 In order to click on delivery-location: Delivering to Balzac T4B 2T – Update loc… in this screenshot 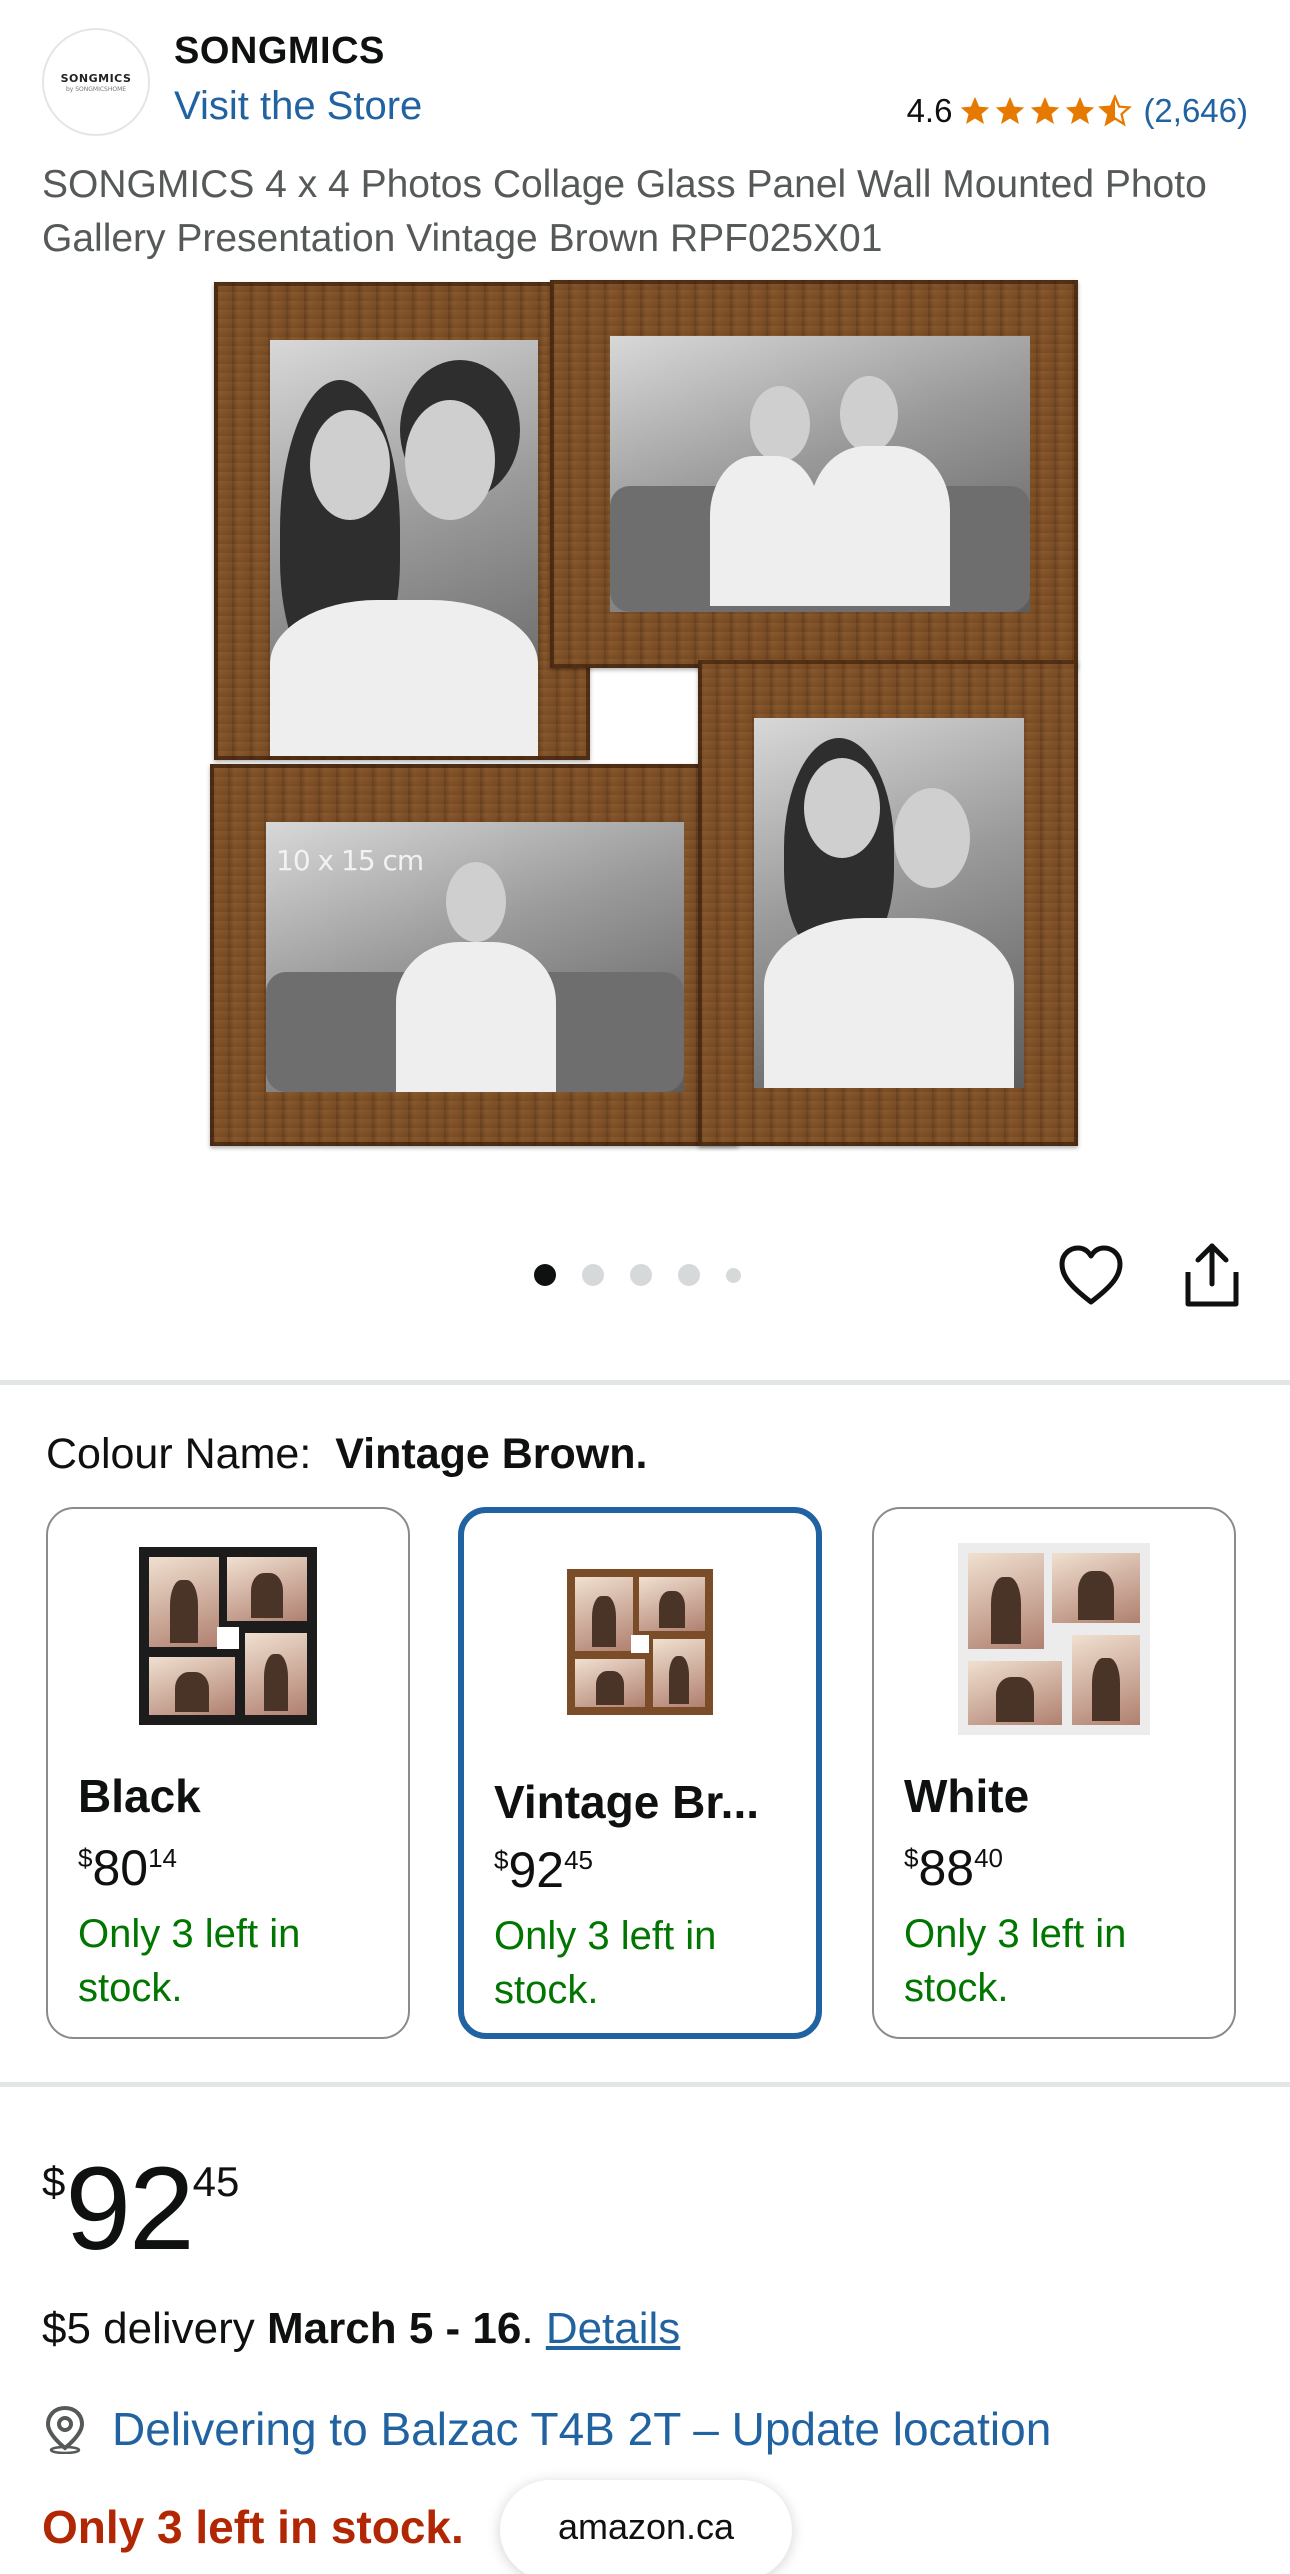, I will do `click(546, 2429)`.